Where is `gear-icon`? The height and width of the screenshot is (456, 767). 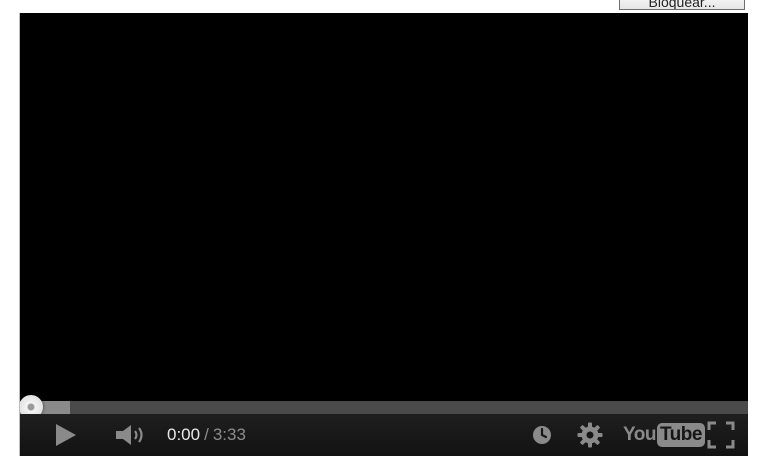
gear-icon is located at coordinates (590, 435).